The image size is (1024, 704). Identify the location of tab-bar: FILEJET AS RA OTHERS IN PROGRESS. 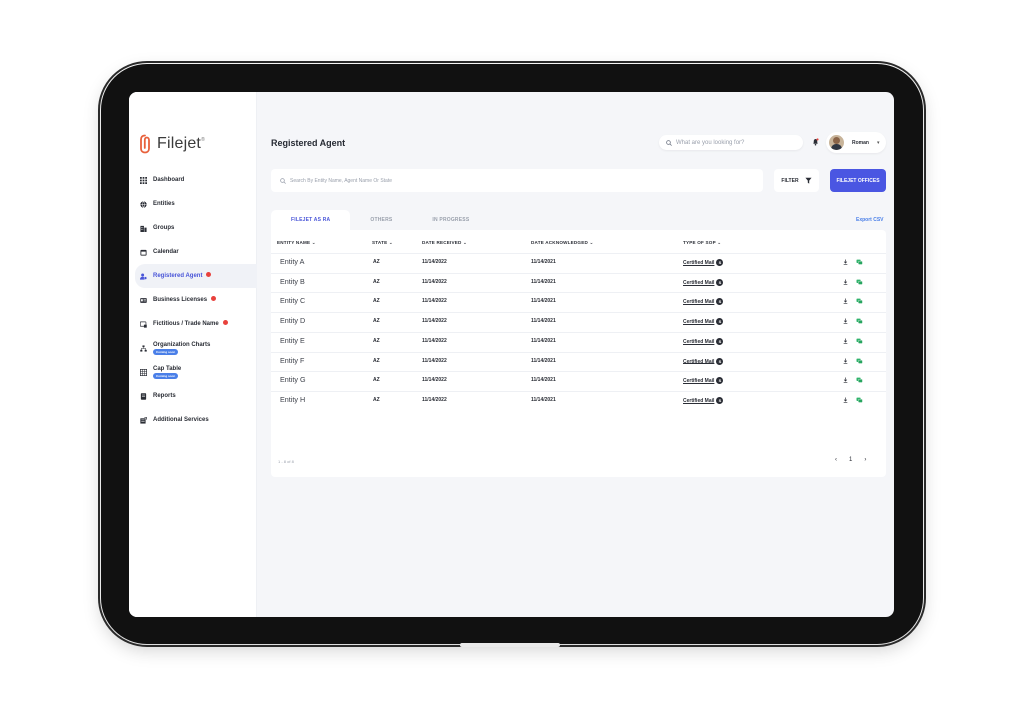
(380, 220).